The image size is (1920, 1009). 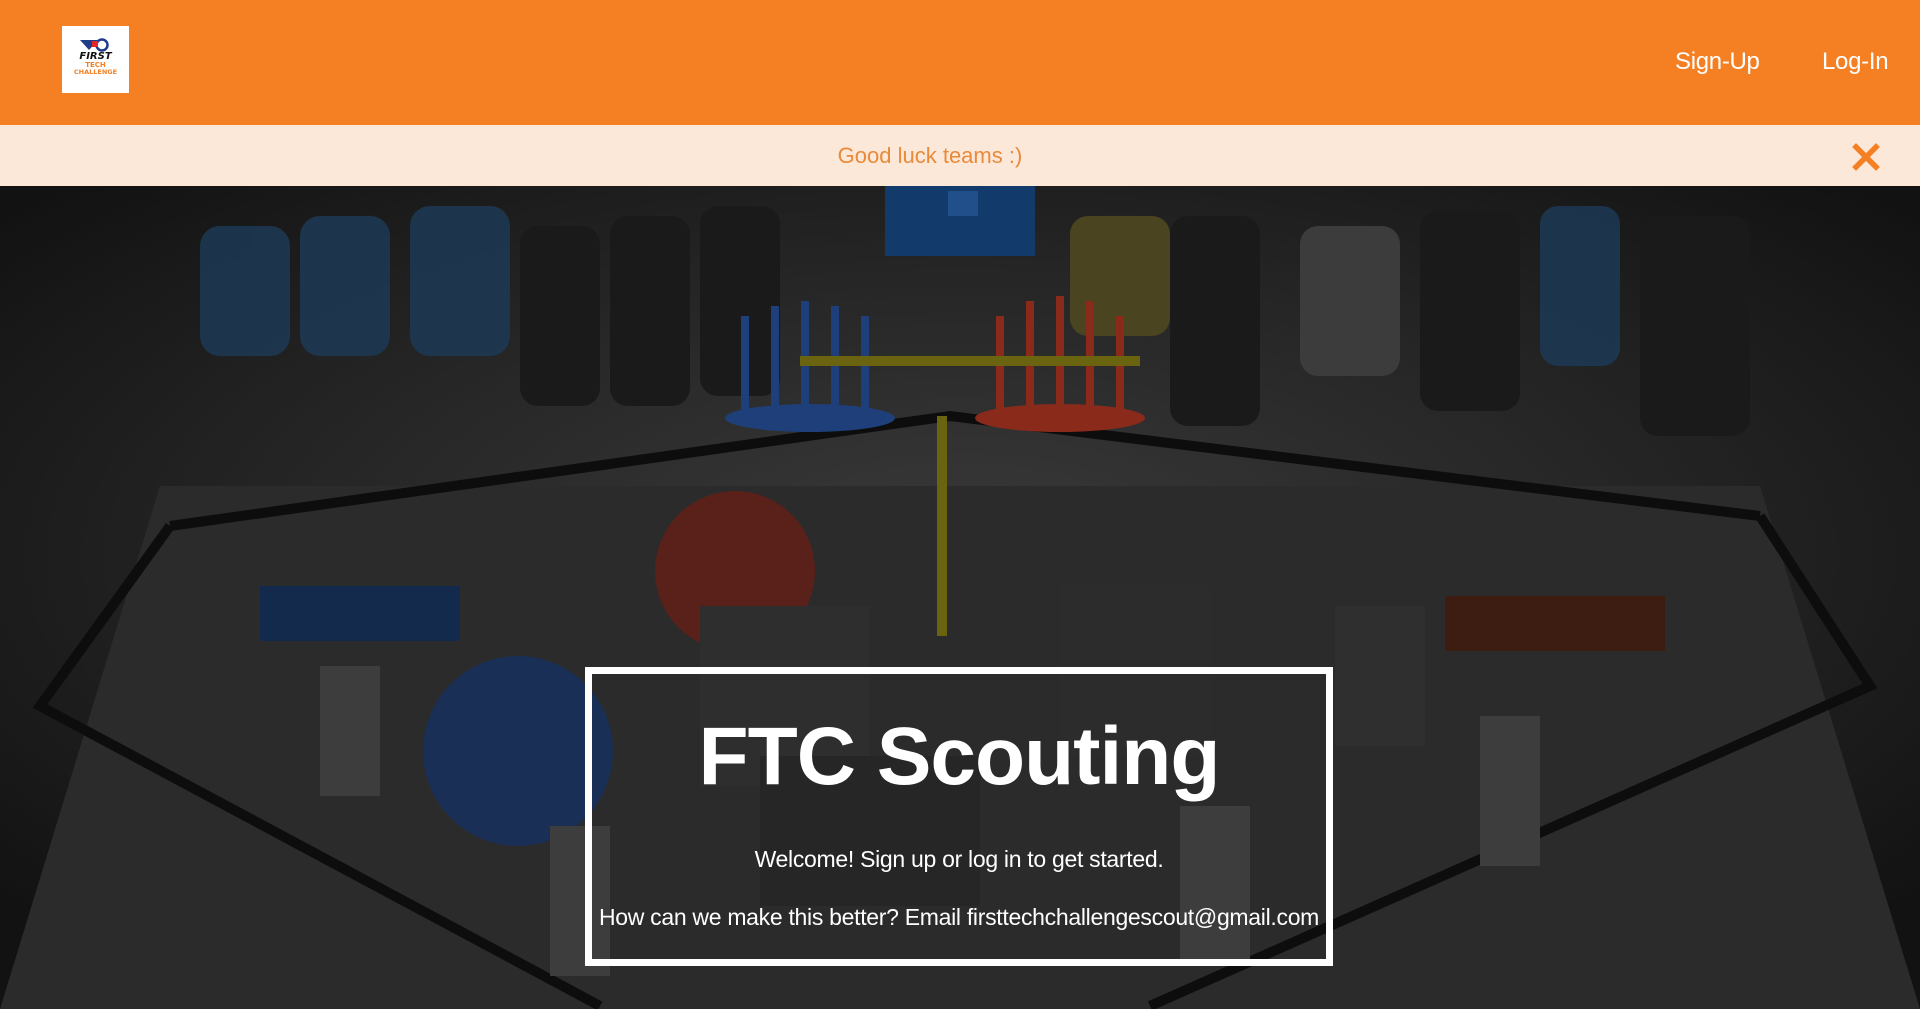 I want to click on close-announcement-button, so click(x=1866, y=157).